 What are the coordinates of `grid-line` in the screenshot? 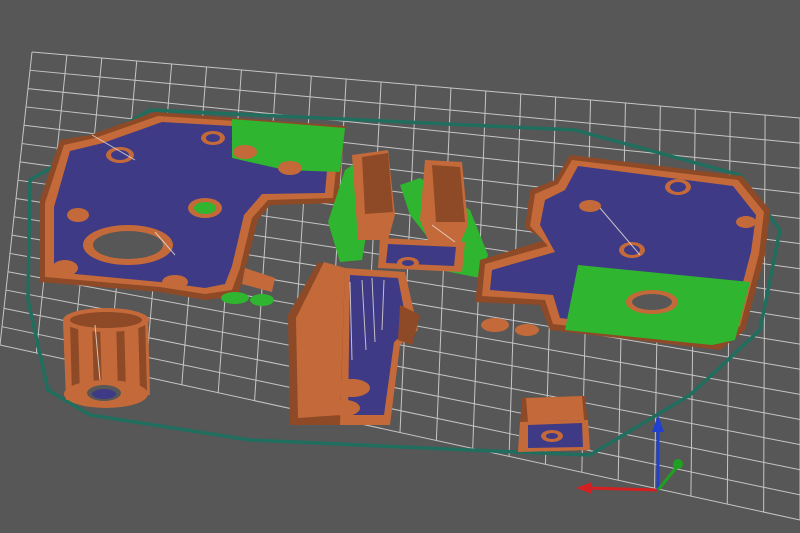 It's located at (415, 85).